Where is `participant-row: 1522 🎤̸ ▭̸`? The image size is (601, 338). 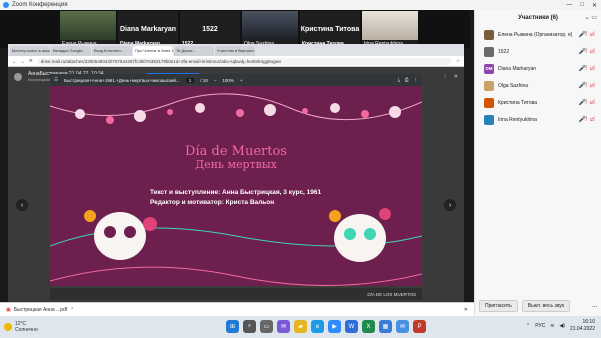 participant-row: 1522 🎤̸ ▭̸ is located at coordinates (538, 51).